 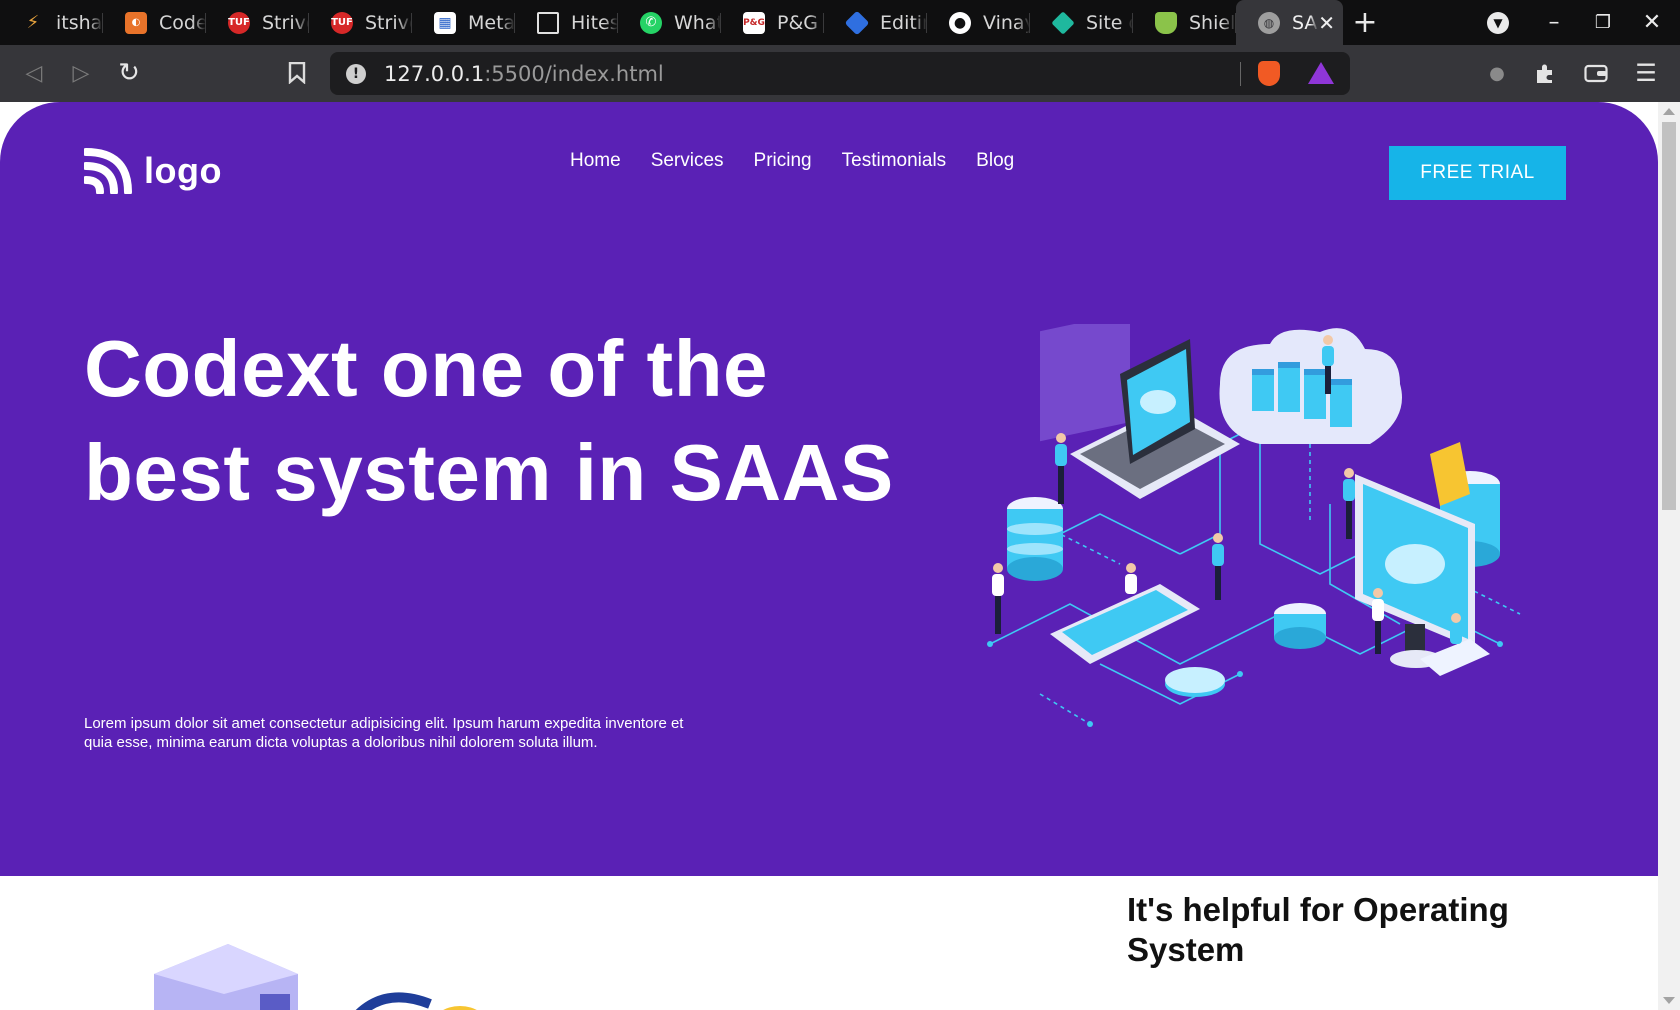 I want to click on browser-tab: P&G P&G F, so click(x=772, y=22).